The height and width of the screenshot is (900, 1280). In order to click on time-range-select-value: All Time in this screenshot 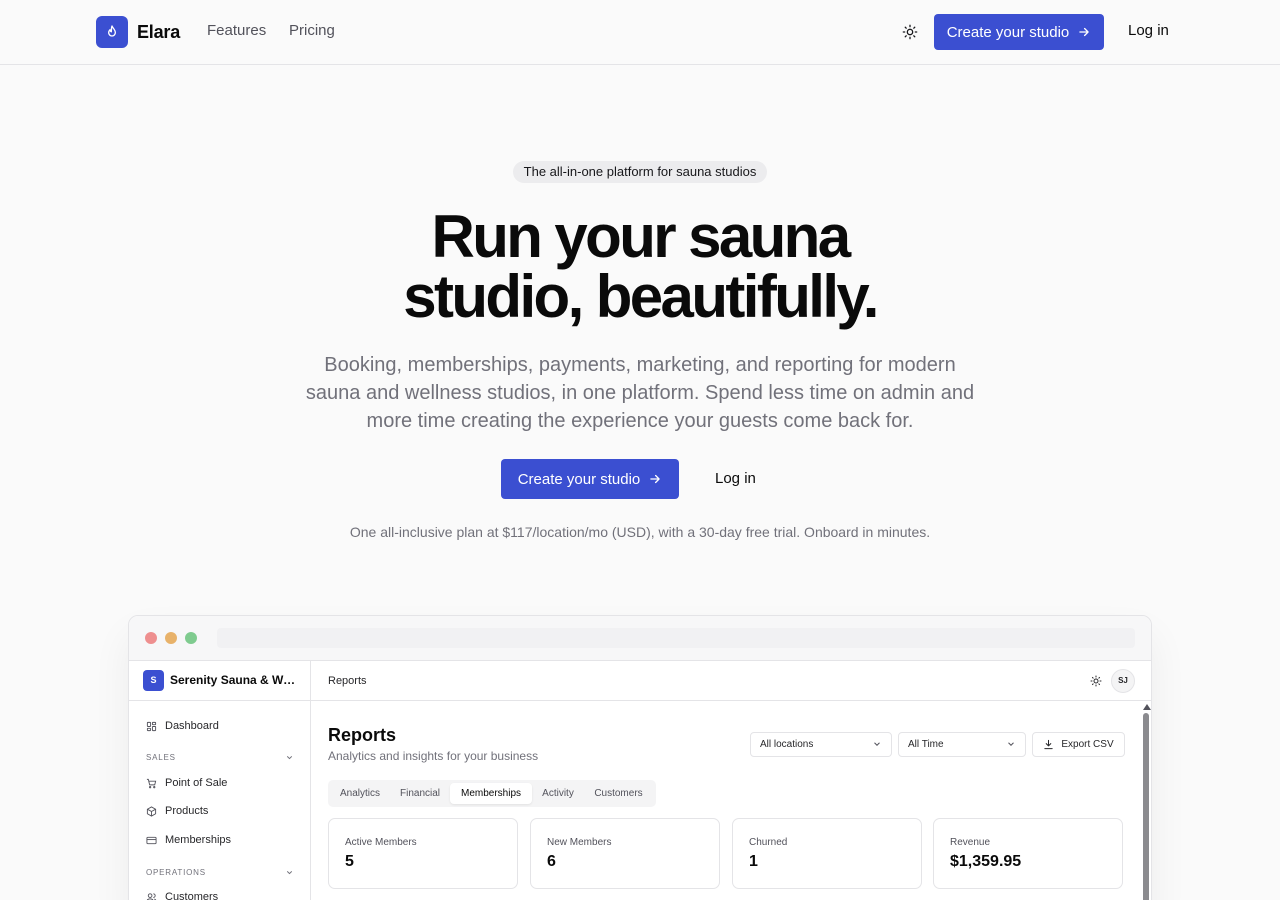, I will do `click(926, 744)`.